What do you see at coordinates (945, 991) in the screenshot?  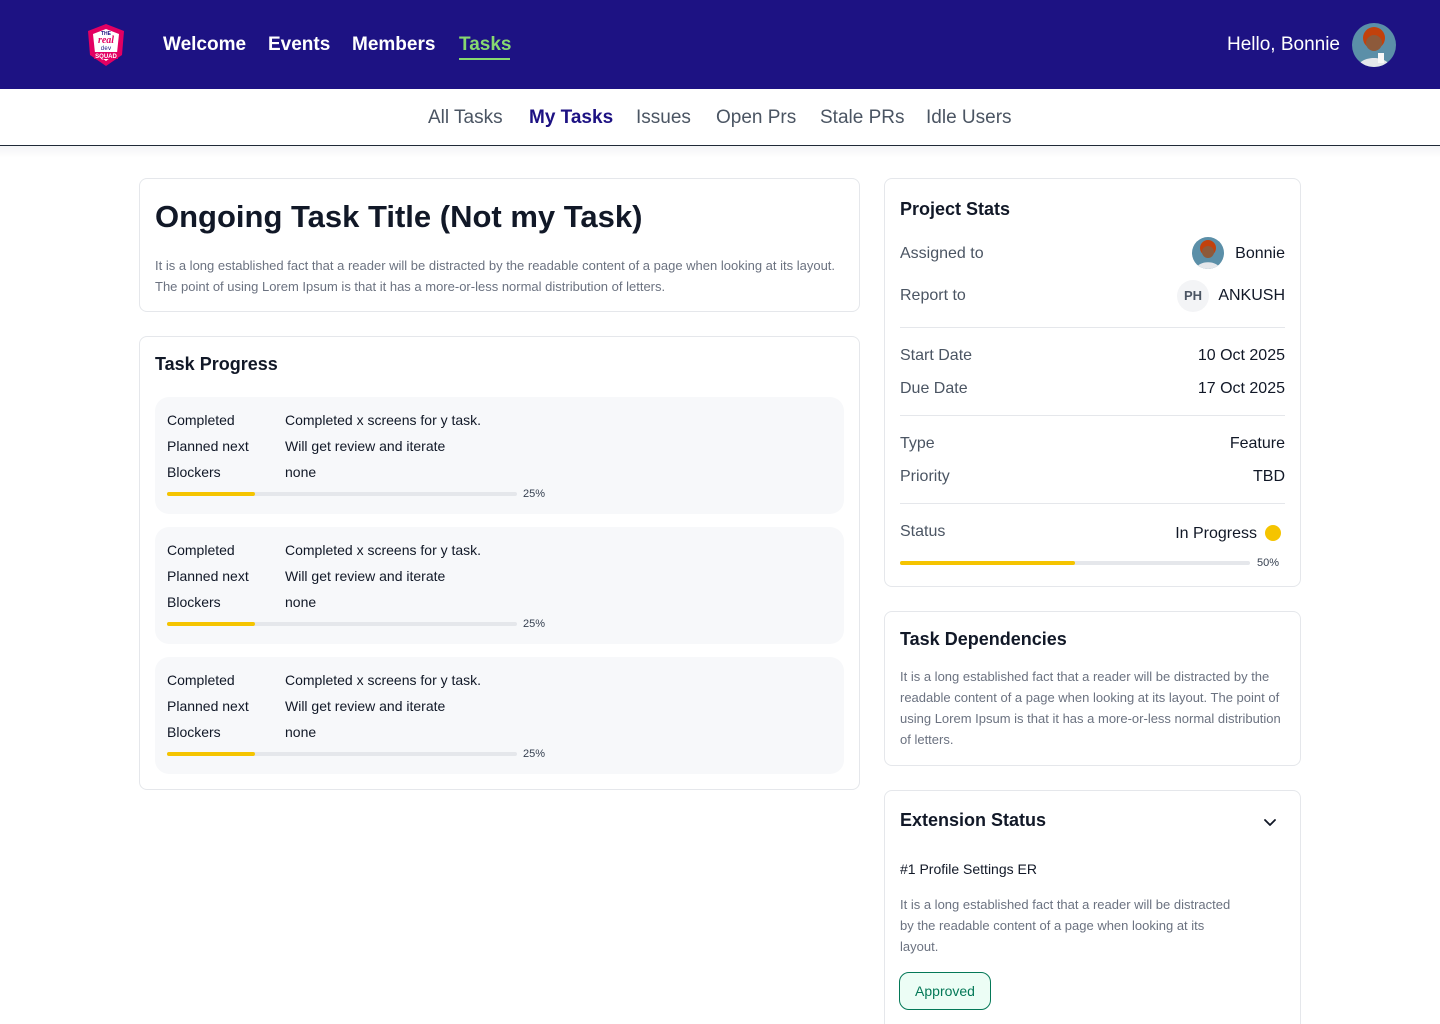 I see `approved-status-badge: Approved` at bounding box center [945, 991].